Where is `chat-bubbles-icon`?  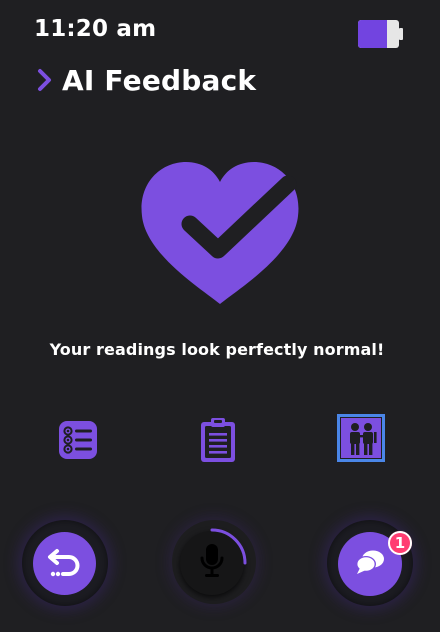 chat-bubbles-icon is located at coordinates (370, 564).